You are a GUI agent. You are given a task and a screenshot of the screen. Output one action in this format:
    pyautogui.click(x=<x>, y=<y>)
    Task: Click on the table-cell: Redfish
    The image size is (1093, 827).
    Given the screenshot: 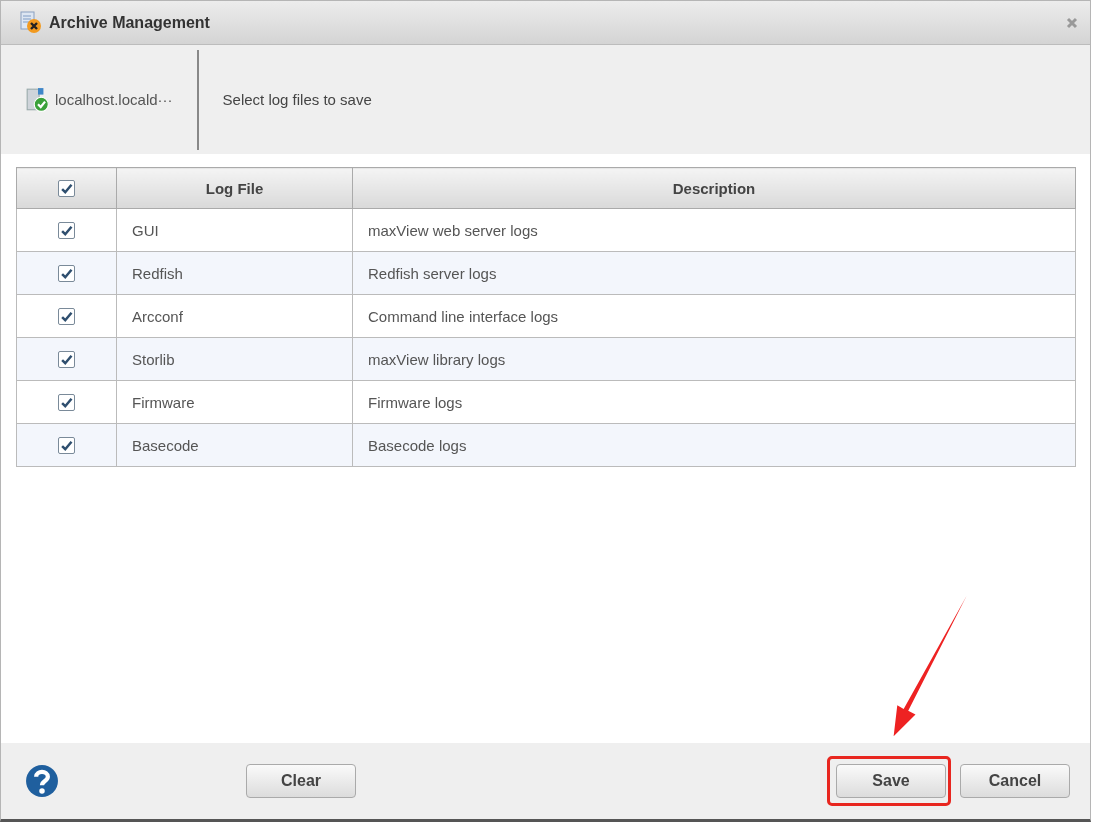 What is the action you would take?
    pyautogui.click(x=157, y=273)
    